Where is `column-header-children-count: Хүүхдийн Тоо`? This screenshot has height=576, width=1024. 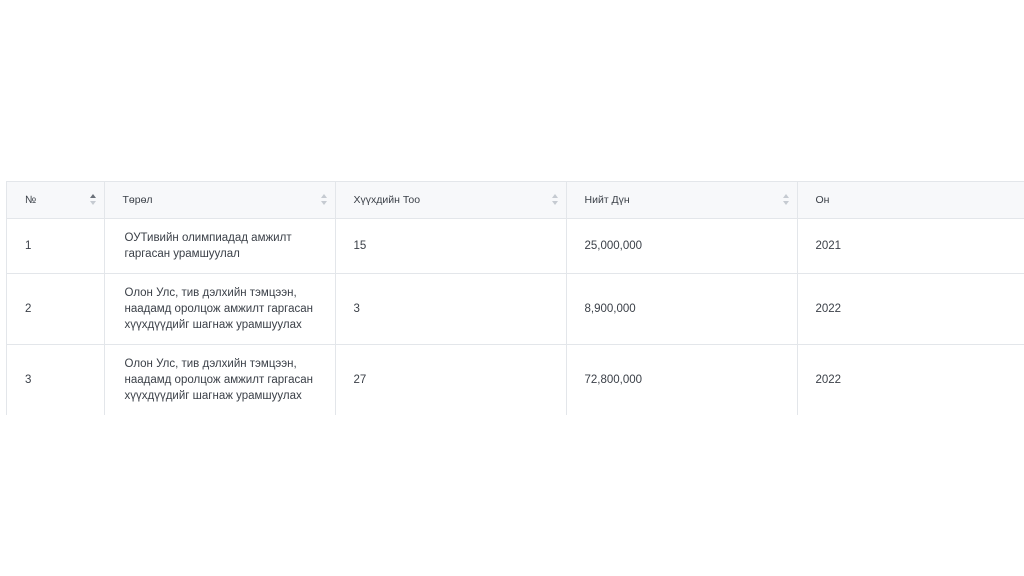
column-header-children-count: Хүүхдийн Тоо is located at coordinates (451, 200).